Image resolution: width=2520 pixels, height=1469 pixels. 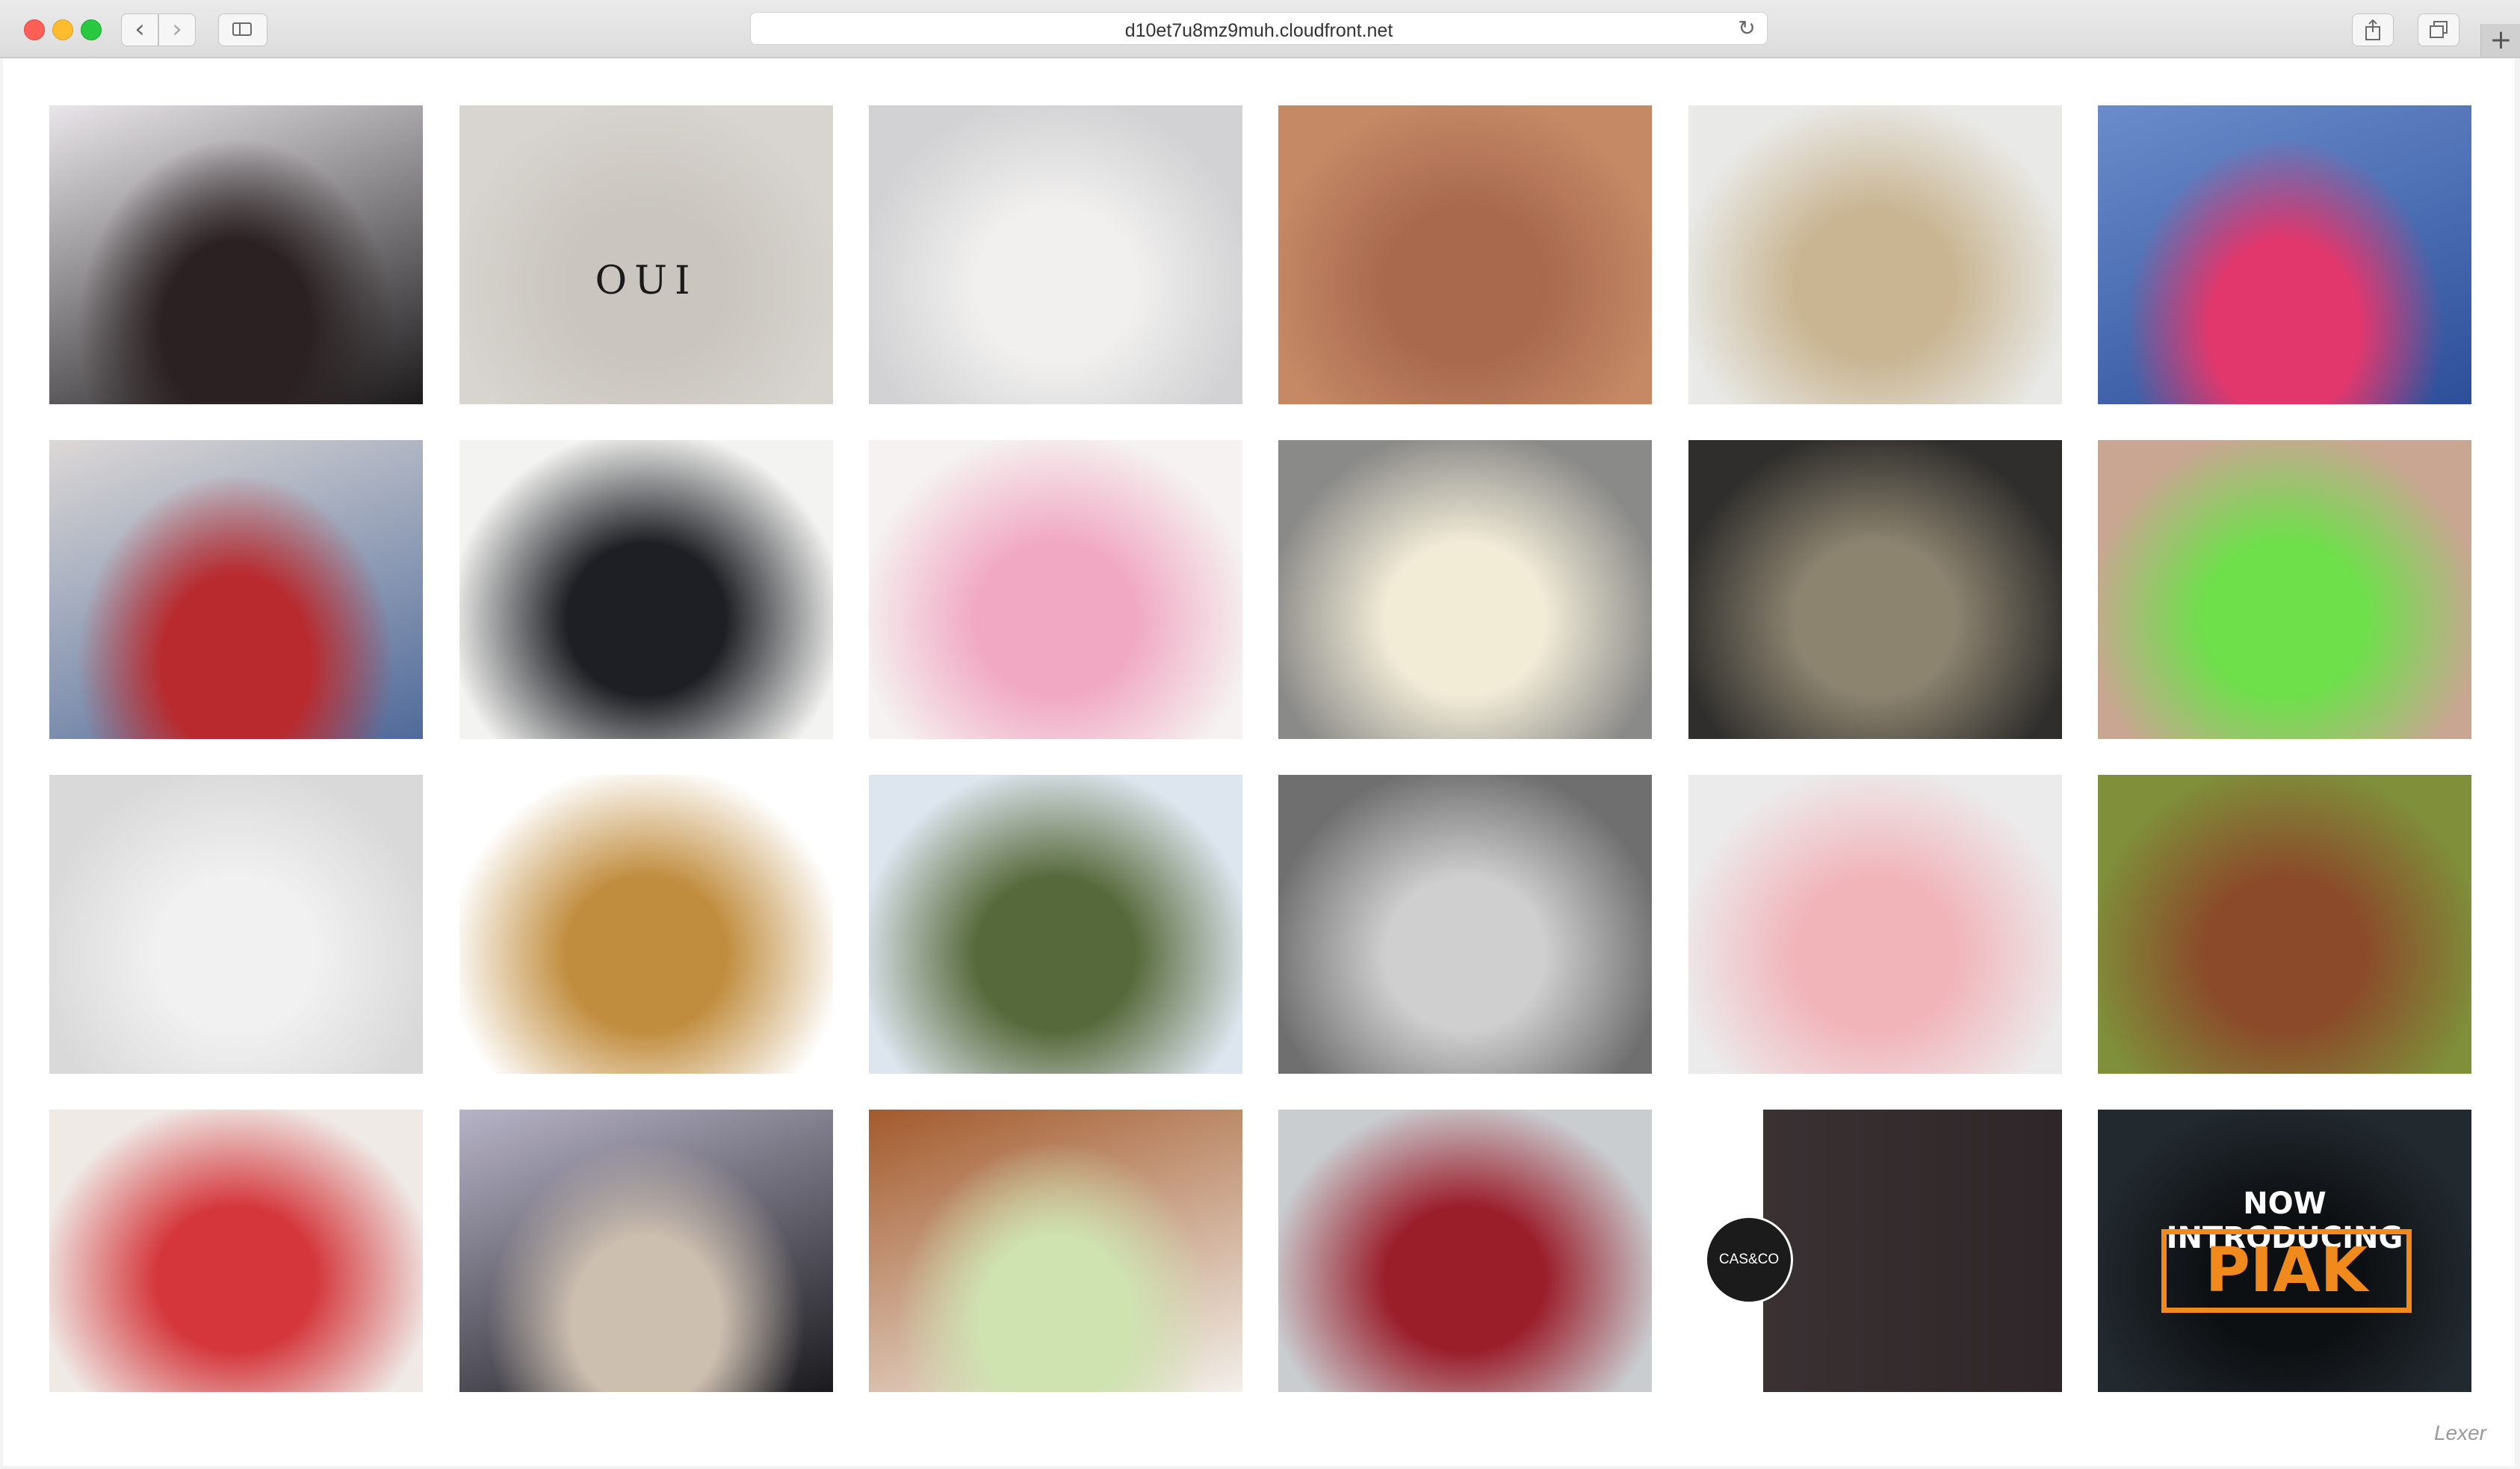 What do you see at coordinates (646, 590) in the screenshot?
I see `gallery-tile-black-ankle-boot` at bounding box center [646, 590].